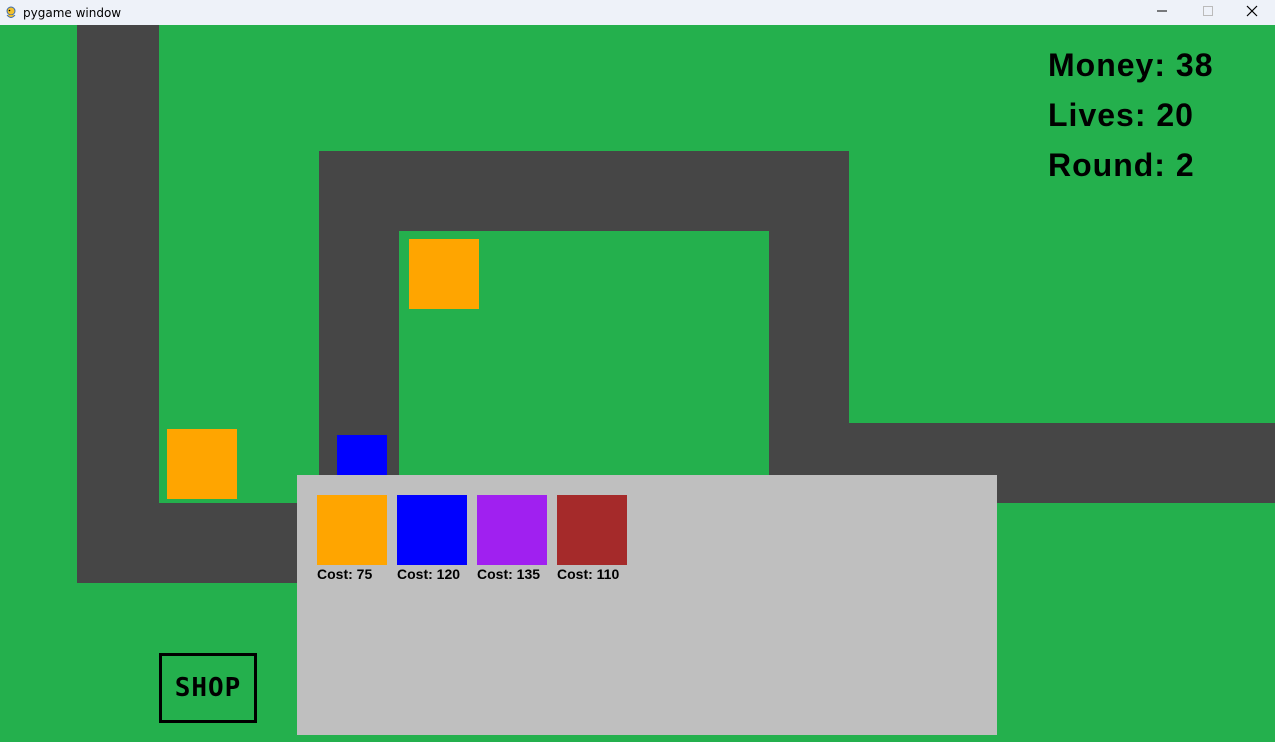 The width and height of the screenshot is (1275, 742). I want to click on minimize-icon, so click(1162, 13).